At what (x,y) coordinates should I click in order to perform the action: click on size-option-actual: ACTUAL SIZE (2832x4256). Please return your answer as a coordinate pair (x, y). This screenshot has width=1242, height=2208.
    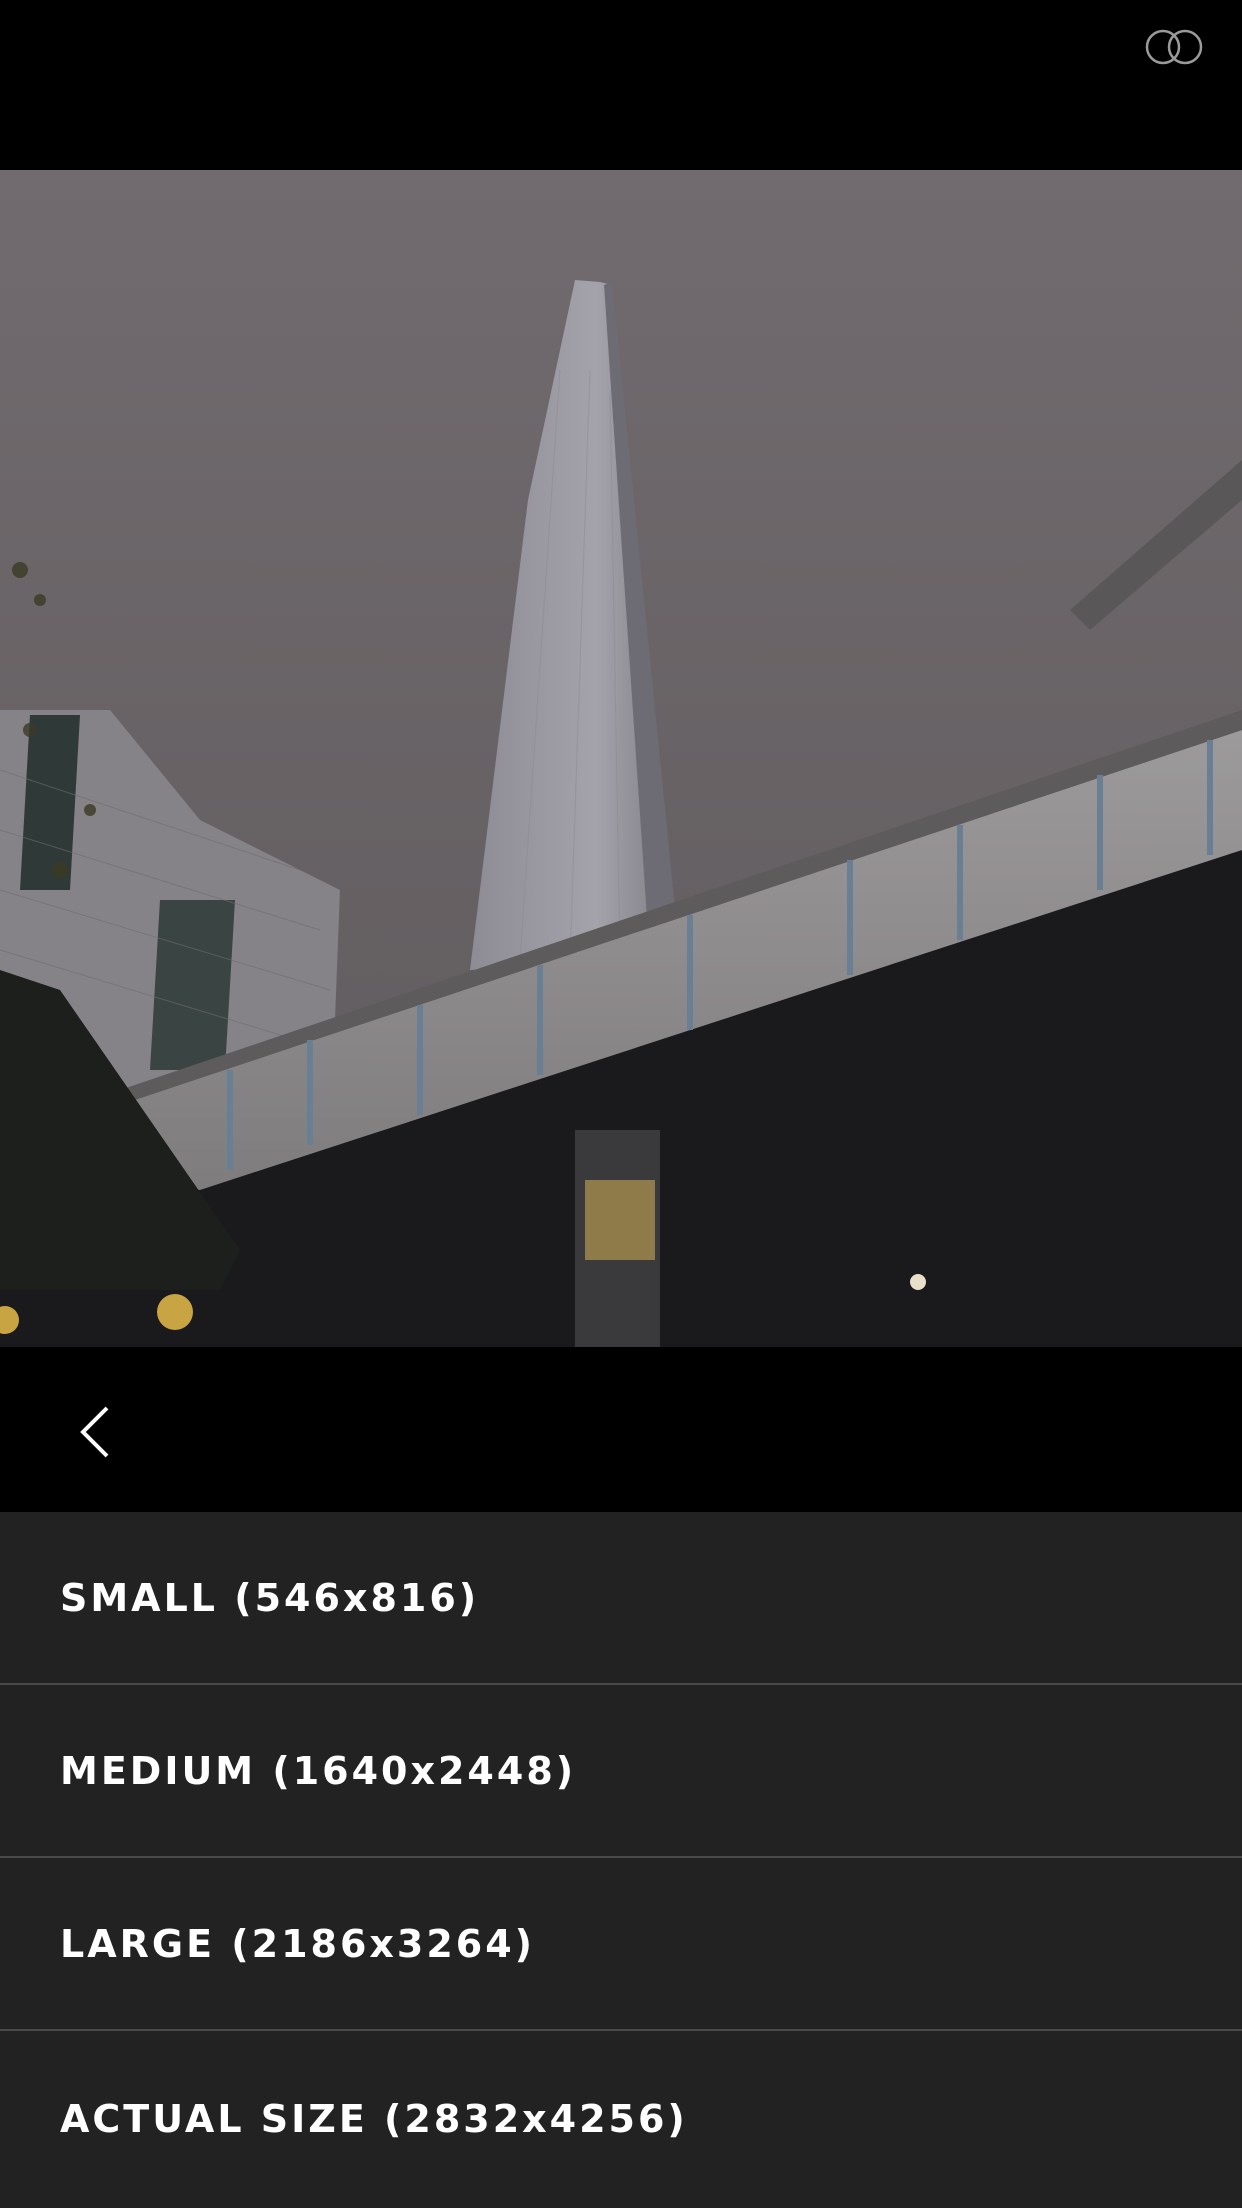
    Looking at the image, I should click on (621, 2118).